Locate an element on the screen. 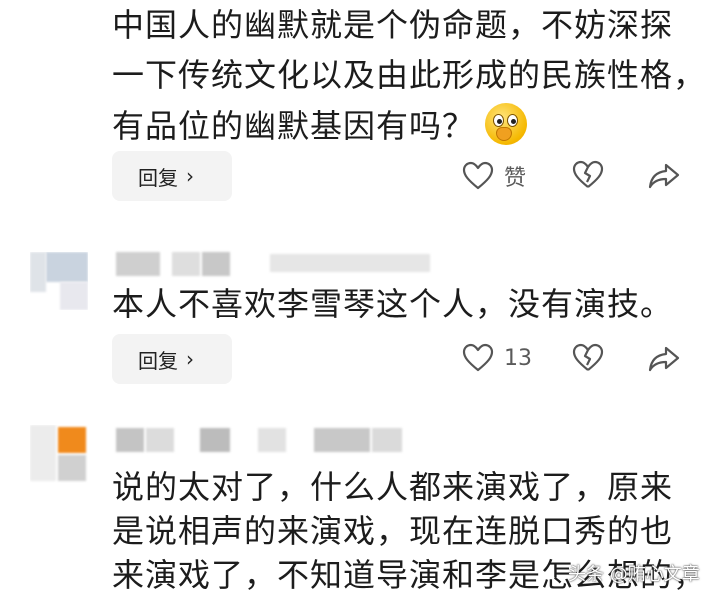 The image size is (720, 598). comment-2-text: 本人不喜欢李雪琴这个人，没有演技。 is located at coordinates (392, 304).